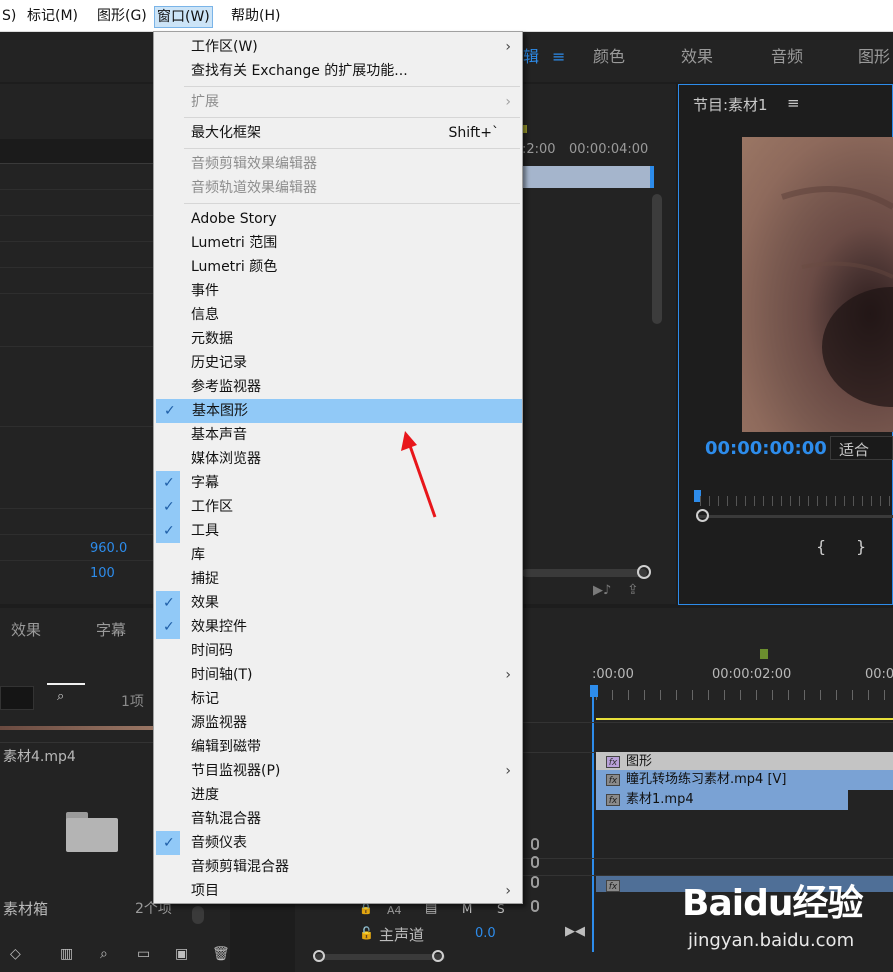  What do you see at coordinates (15, 954) in the screenshot?
I see `sort-icon: ◇` at bounding box center [15, 954].